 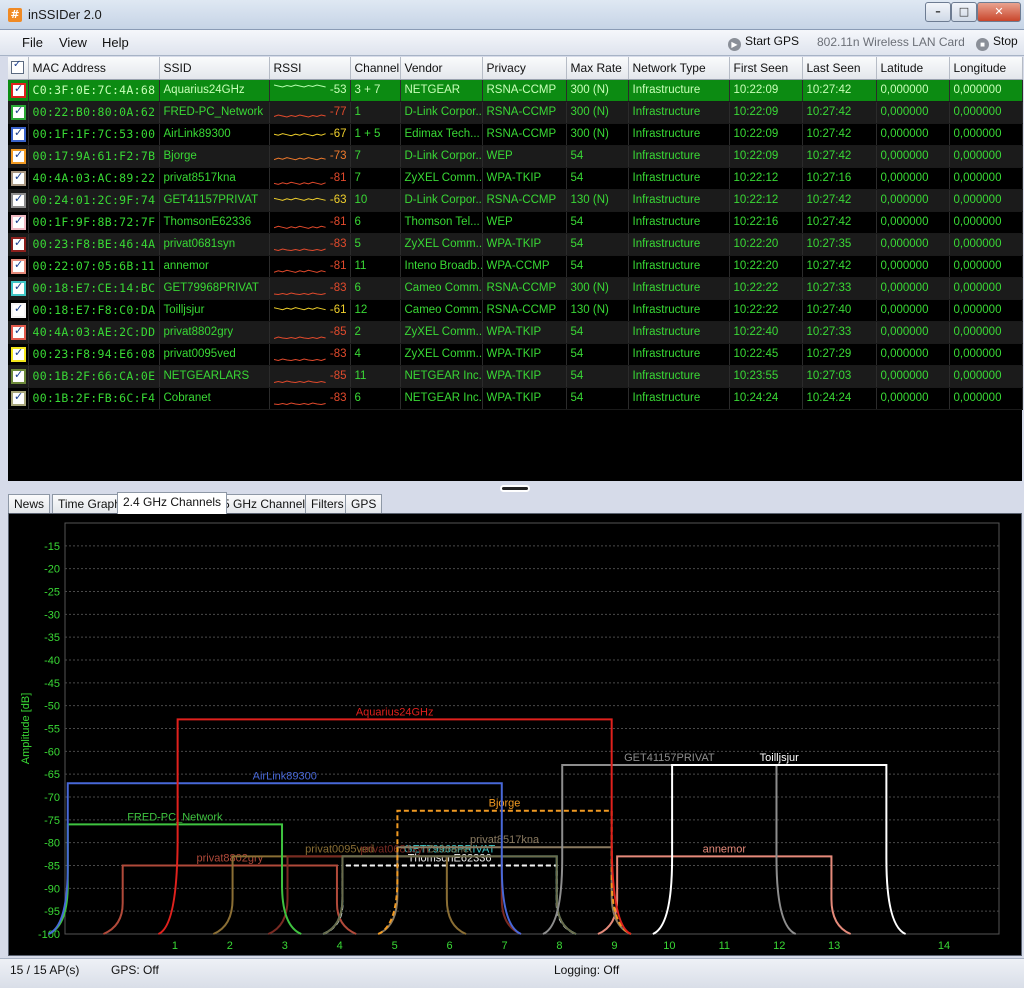 What do you see at coordinates (327, 503) in the screenshot?
I see `tab-filters: Filters` at bounding box center [327, 503].